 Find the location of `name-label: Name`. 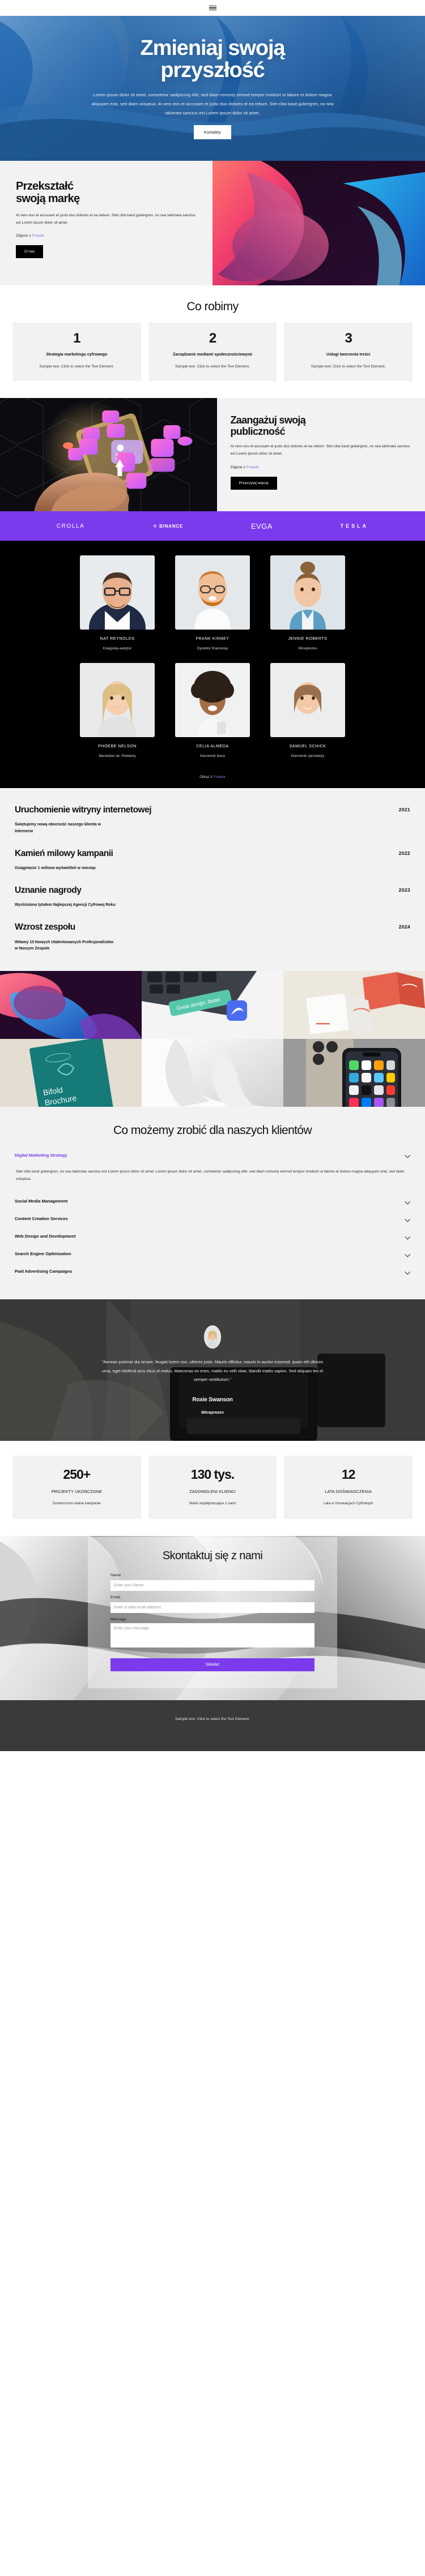

name-label: Name is located at coordinates (115, 1575).